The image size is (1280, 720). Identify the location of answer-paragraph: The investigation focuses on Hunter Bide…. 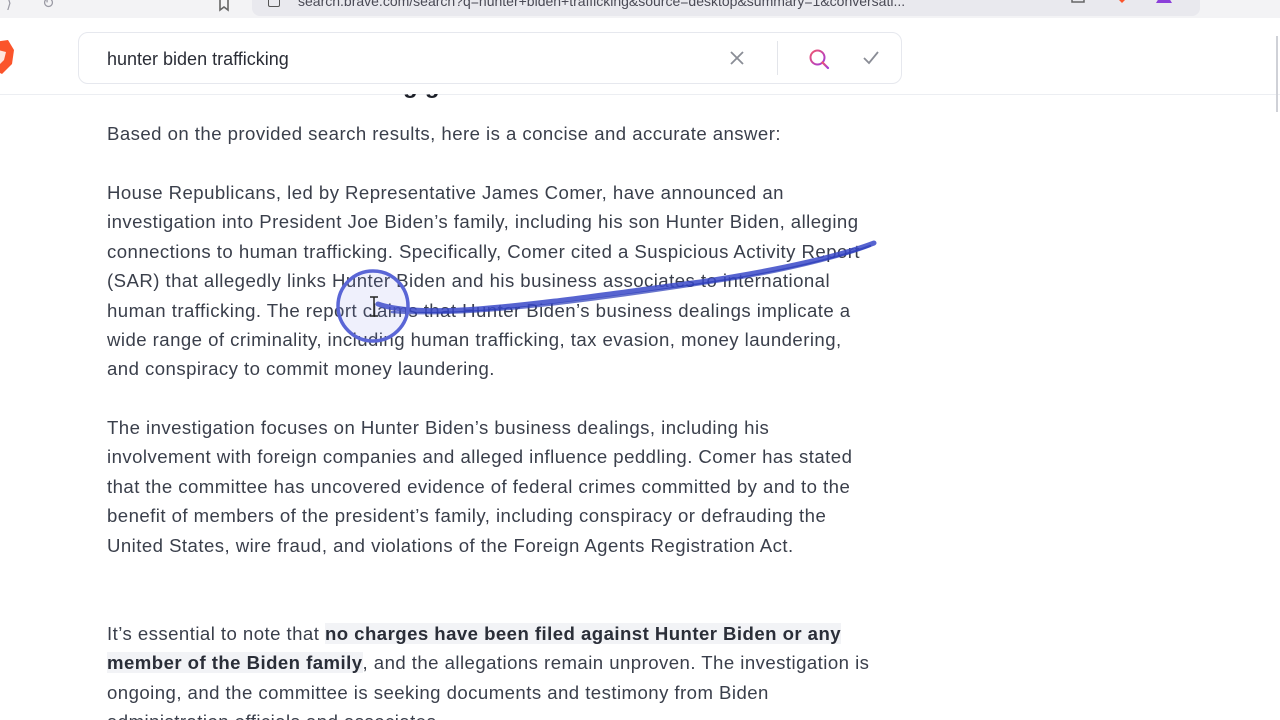
(480, 486).